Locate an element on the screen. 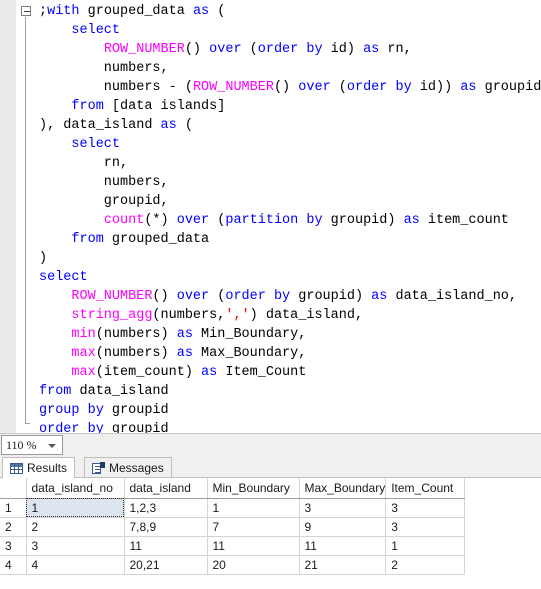 The width and height of the screenshot is (541, 589). code-line: ) is located at coordinates (43, 258).